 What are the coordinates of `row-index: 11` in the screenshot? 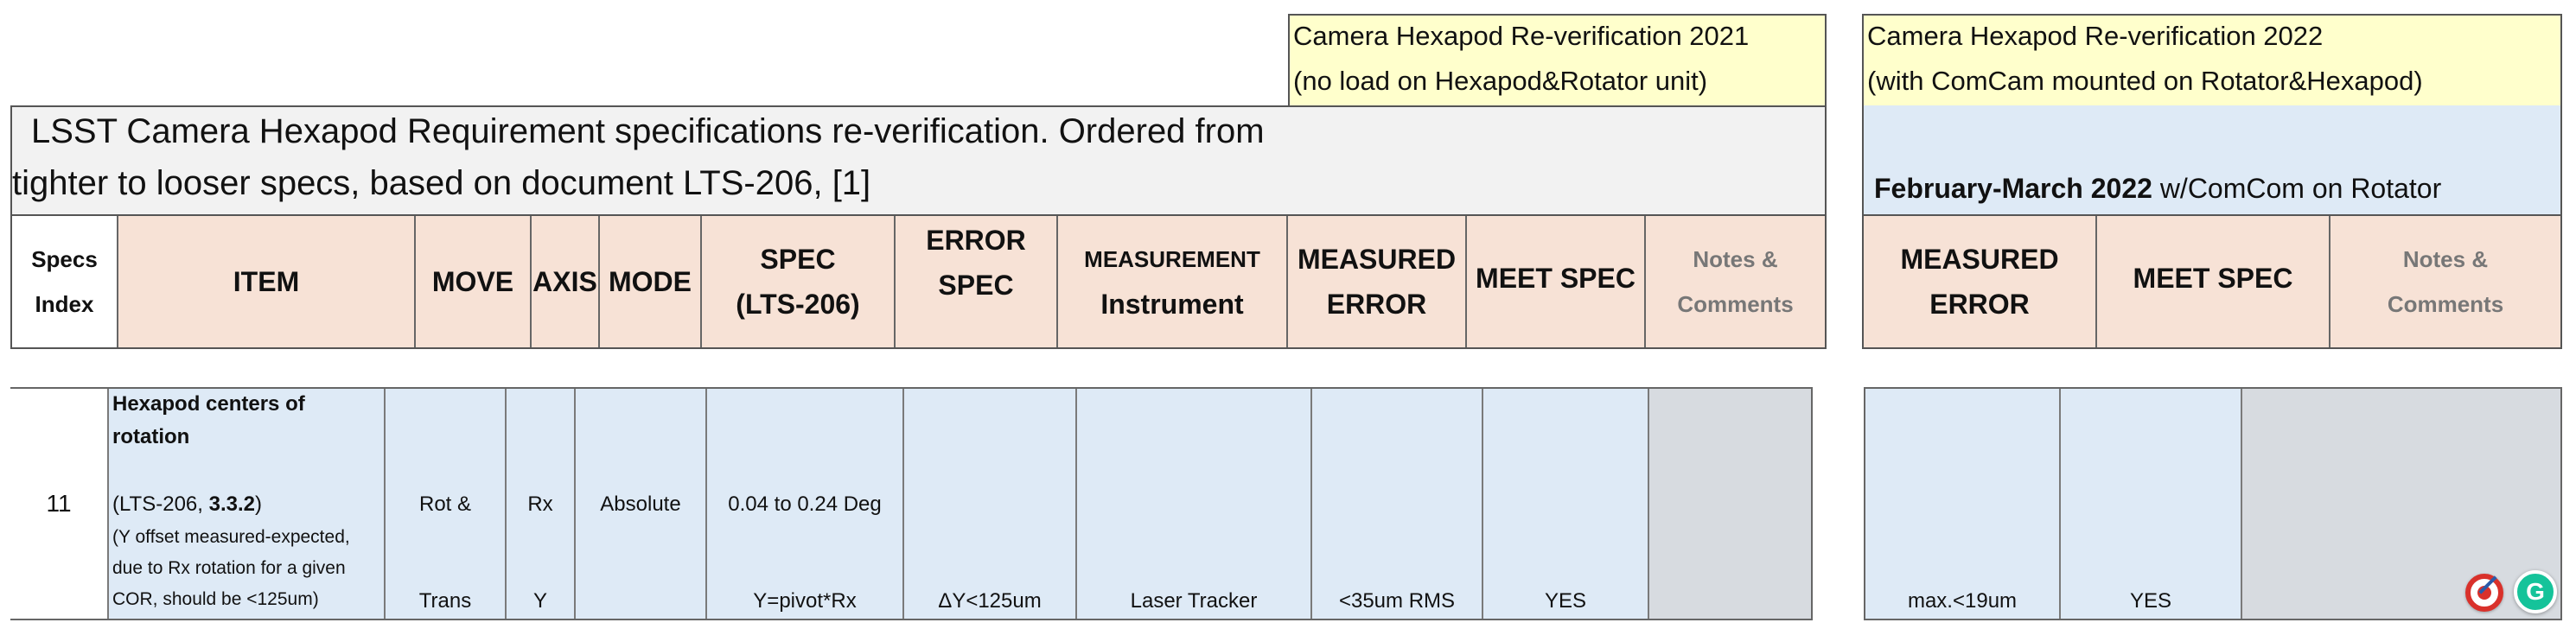 It's located at (59, 504).